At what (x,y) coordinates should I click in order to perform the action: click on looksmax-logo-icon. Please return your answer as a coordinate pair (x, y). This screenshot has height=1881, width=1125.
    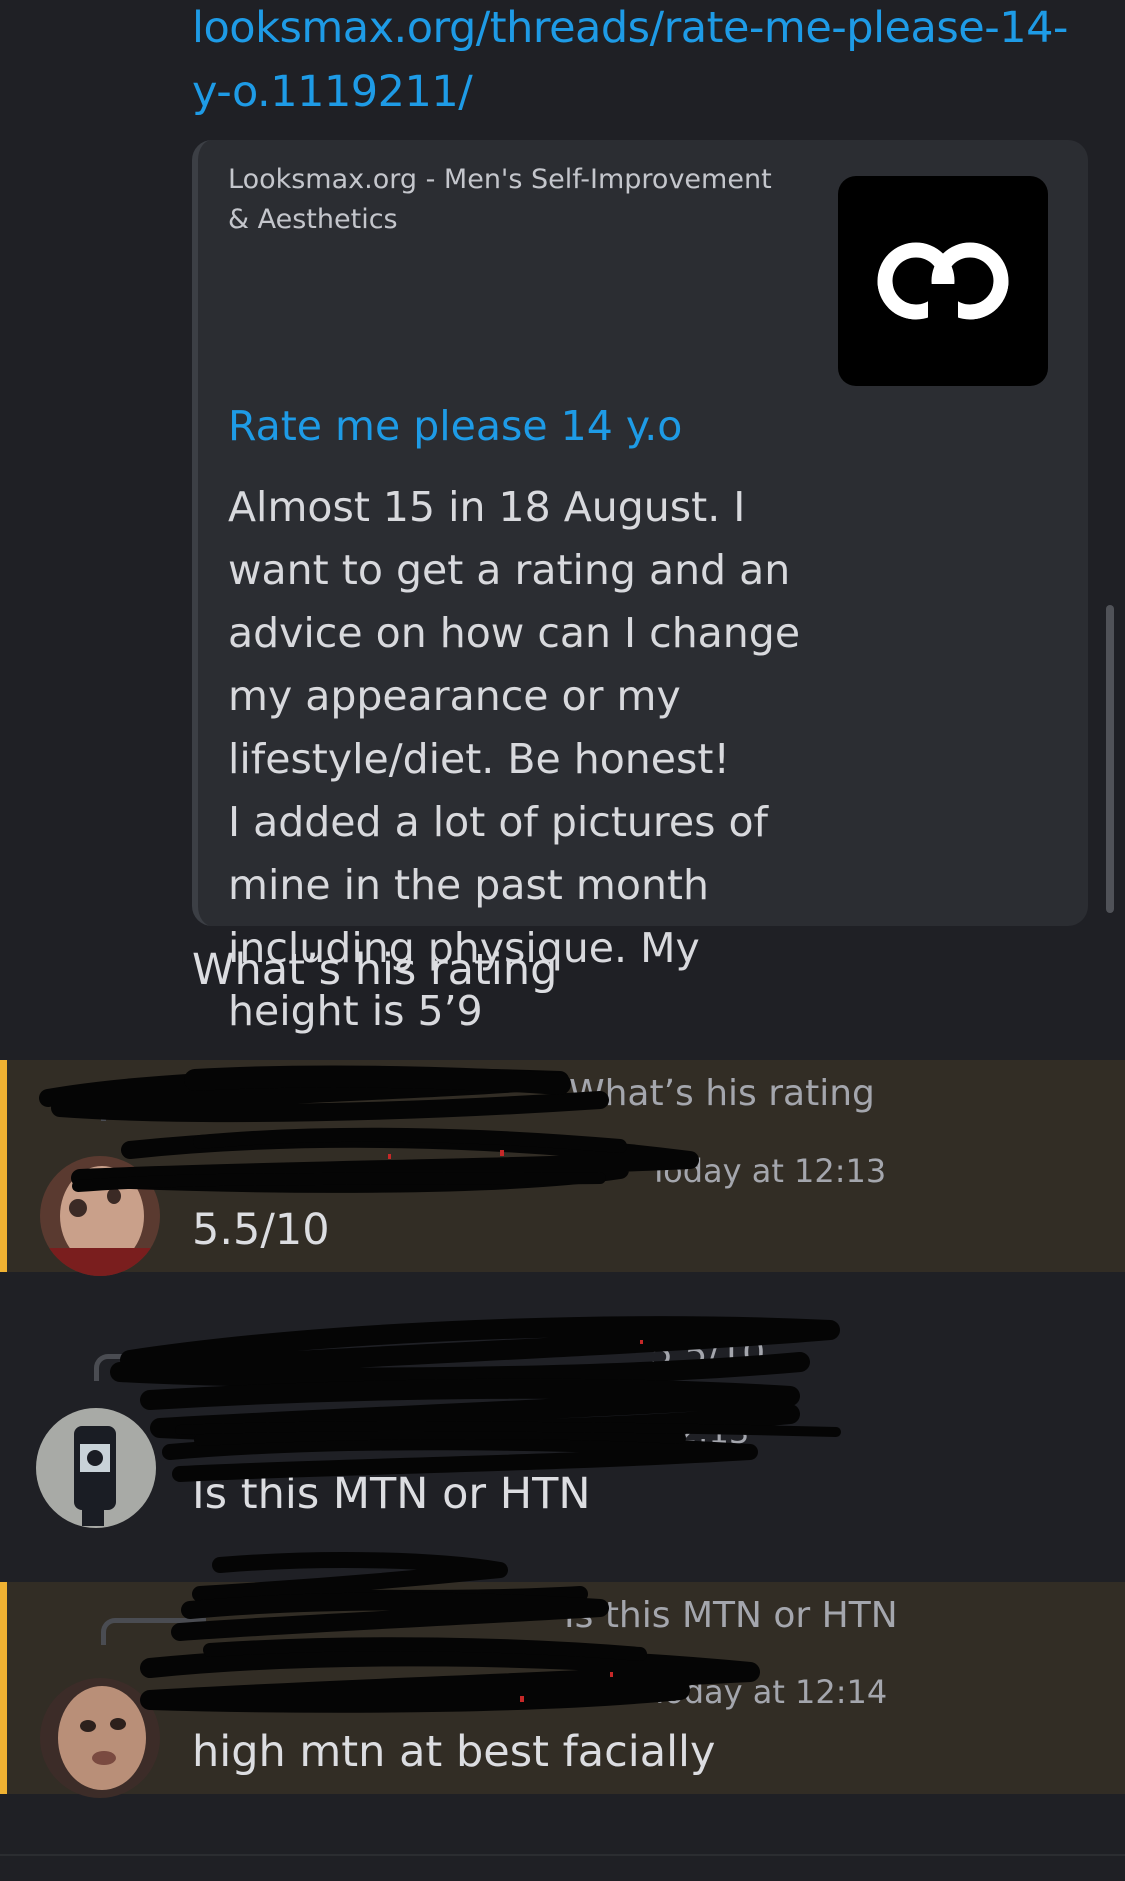
    Looking at the image, I should click on (943, 281).